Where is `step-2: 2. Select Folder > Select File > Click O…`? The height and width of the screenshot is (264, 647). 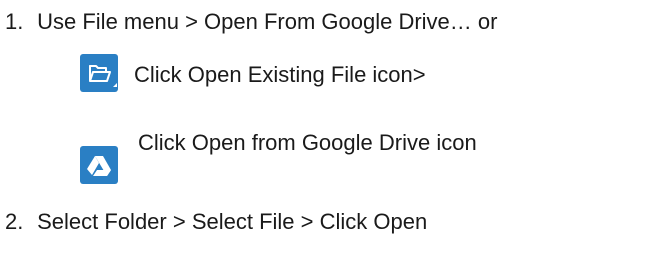 step-2: 2. Select Folder > Select File > Click O… is located at coordinates (216, 222).